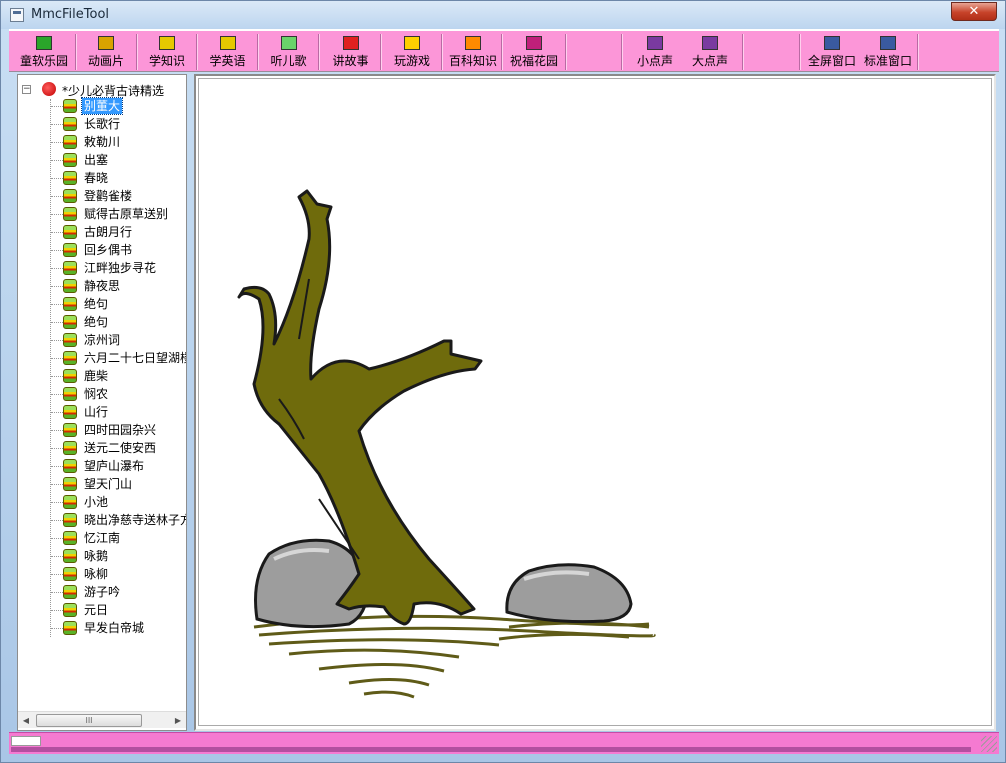 The image size is (1006, 763). Describe the element at coordinates (89, 720) in the screenshot. I see `scroll-thumb: III` at that location.